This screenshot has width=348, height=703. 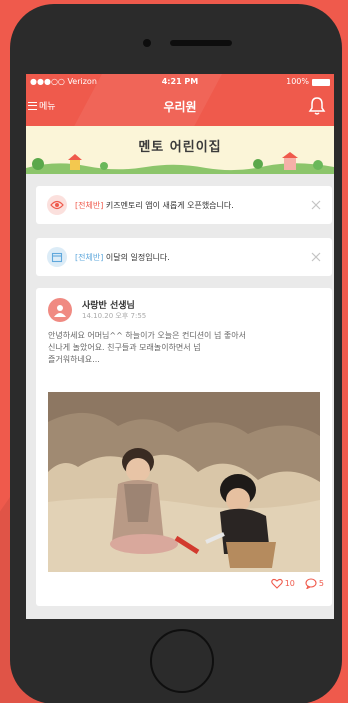 What do you see at coordinates (297, 583) in the screenshot?
I see `post-actions: 10 5` at bounding box center [297, 583].